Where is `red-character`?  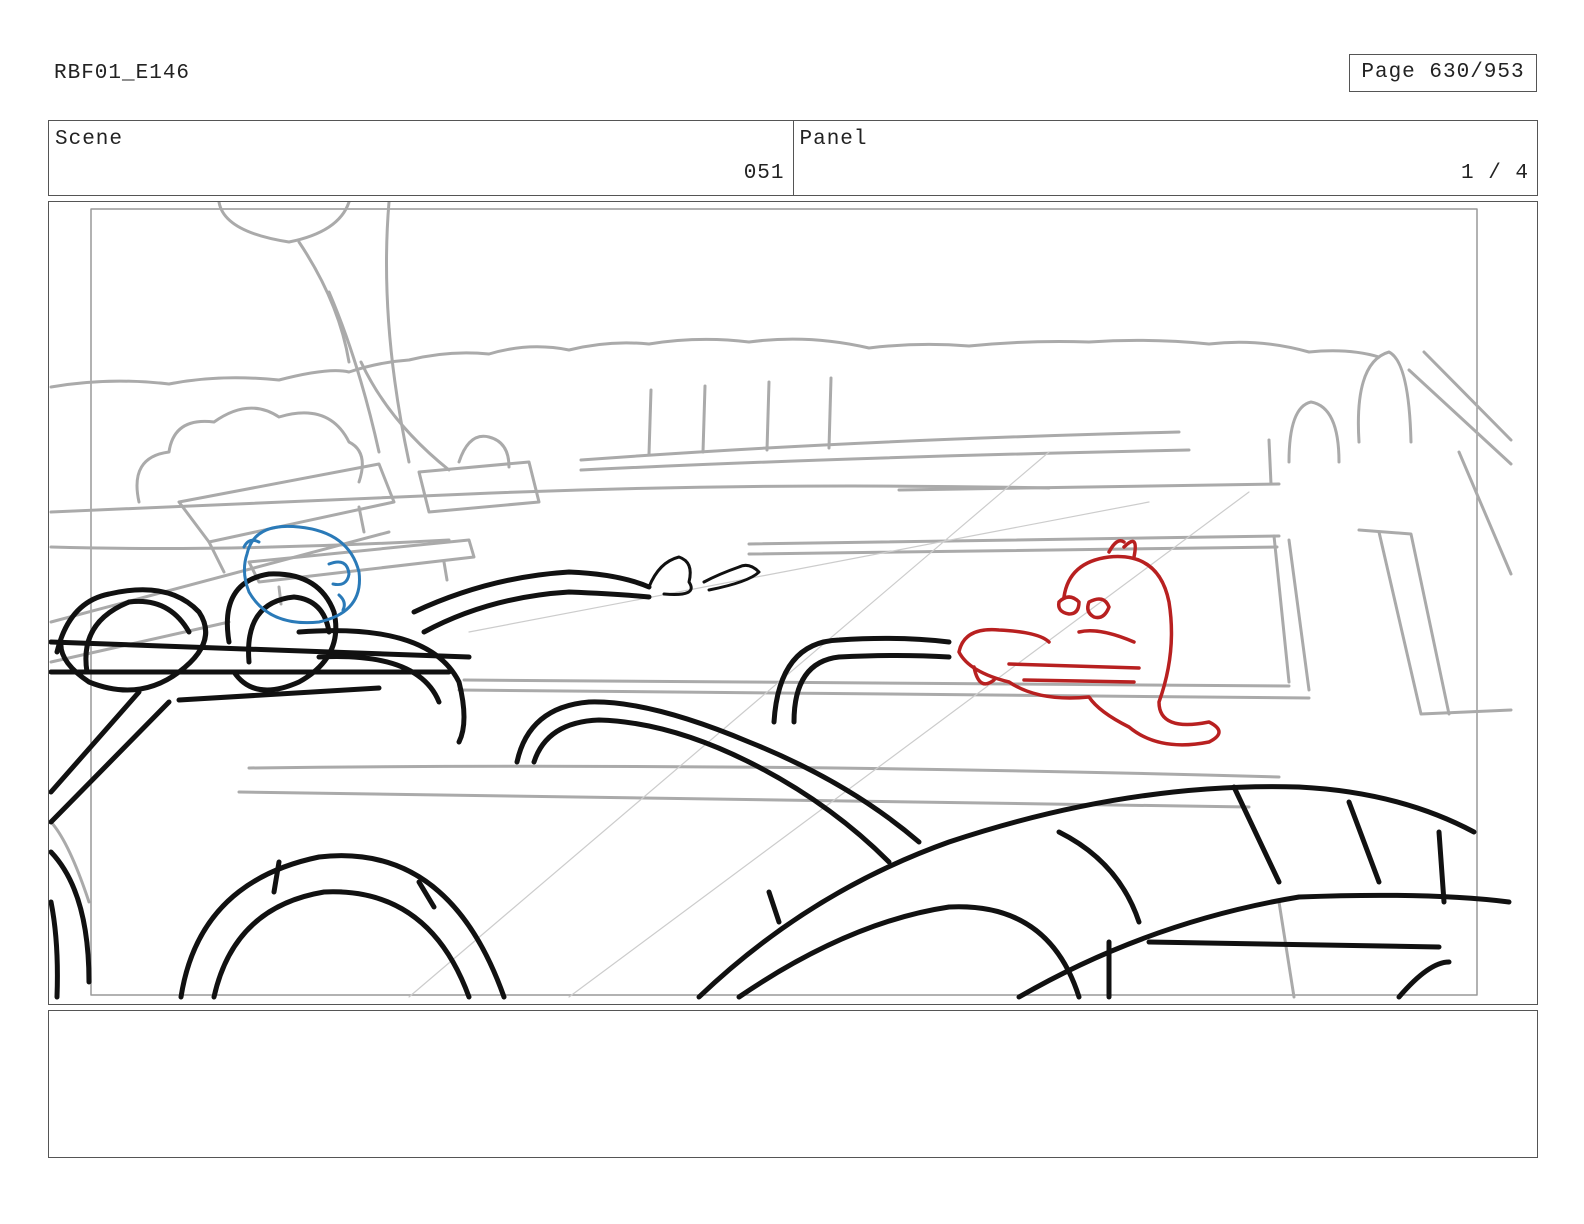 red-character is located at coordinates (1089, 643).